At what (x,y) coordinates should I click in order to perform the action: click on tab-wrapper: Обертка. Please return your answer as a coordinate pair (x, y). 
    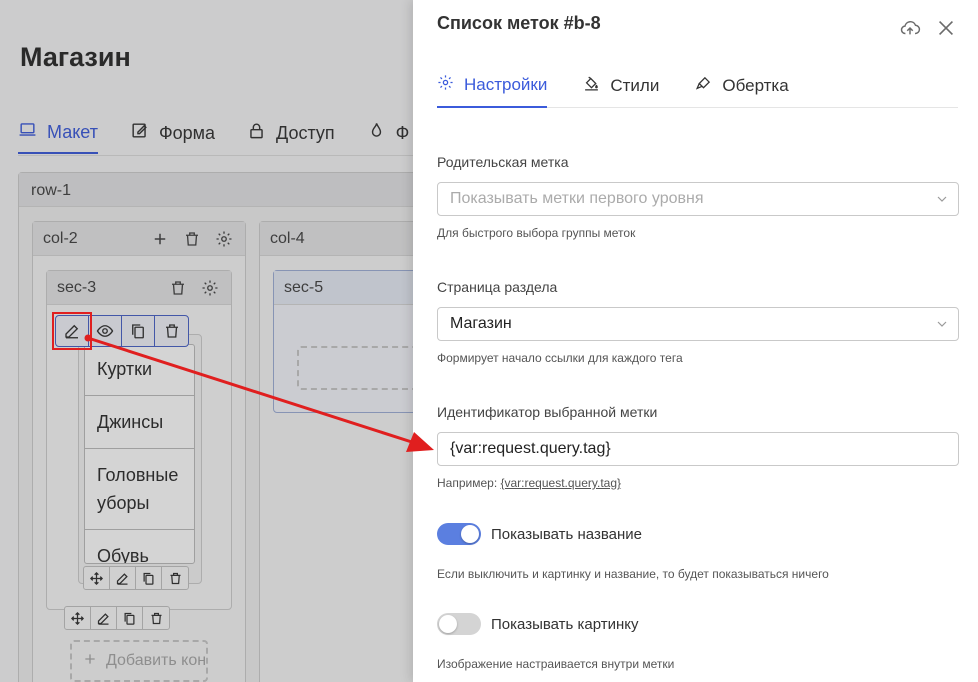
    Looking at the image, I should click on (742, 86).